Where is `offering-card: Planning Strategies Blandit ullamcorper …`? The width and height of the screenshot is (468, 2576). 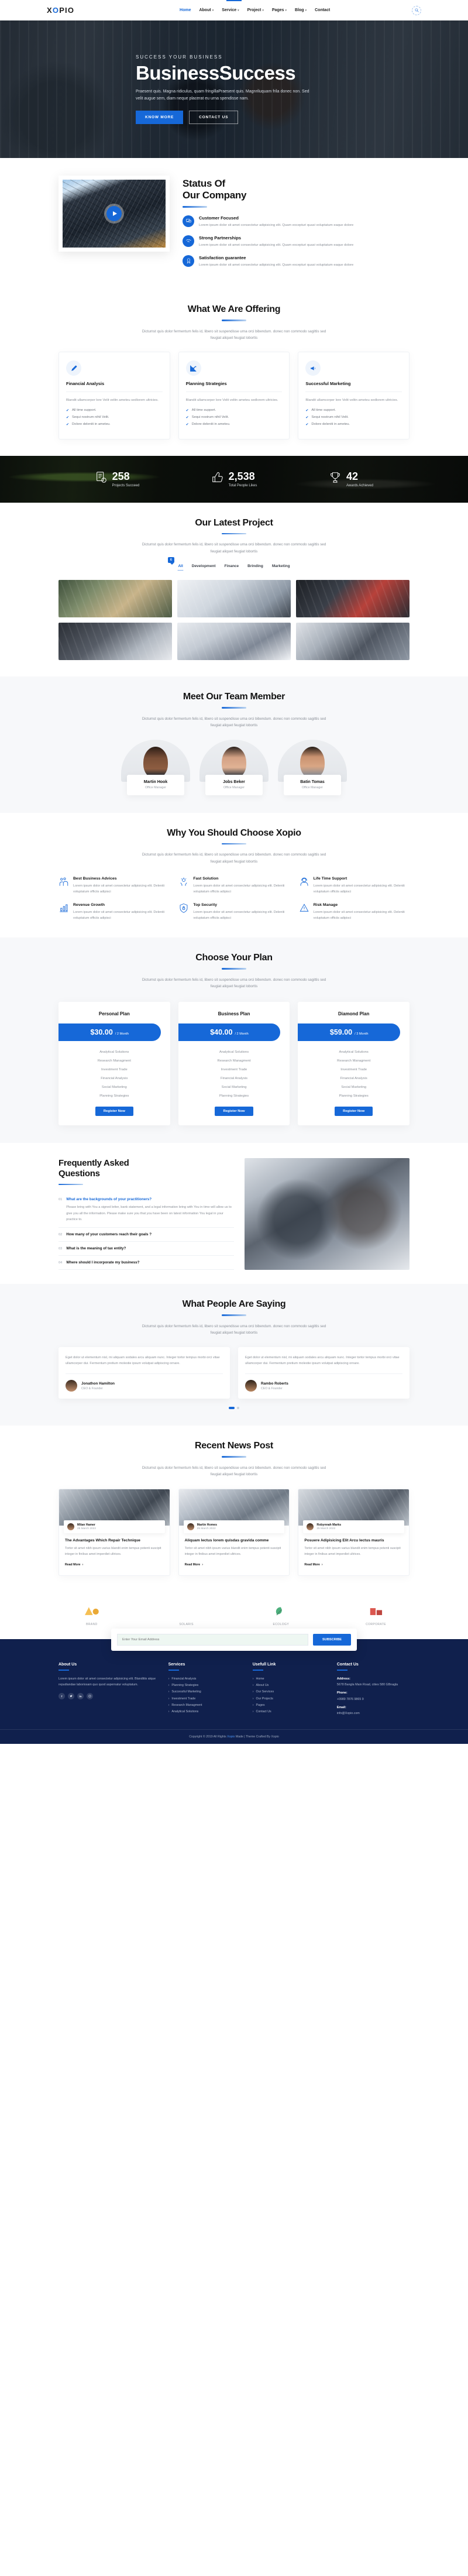 offering-card: Planning Strategies Blandit ullamcorper … is located at coordinates (234, 395).